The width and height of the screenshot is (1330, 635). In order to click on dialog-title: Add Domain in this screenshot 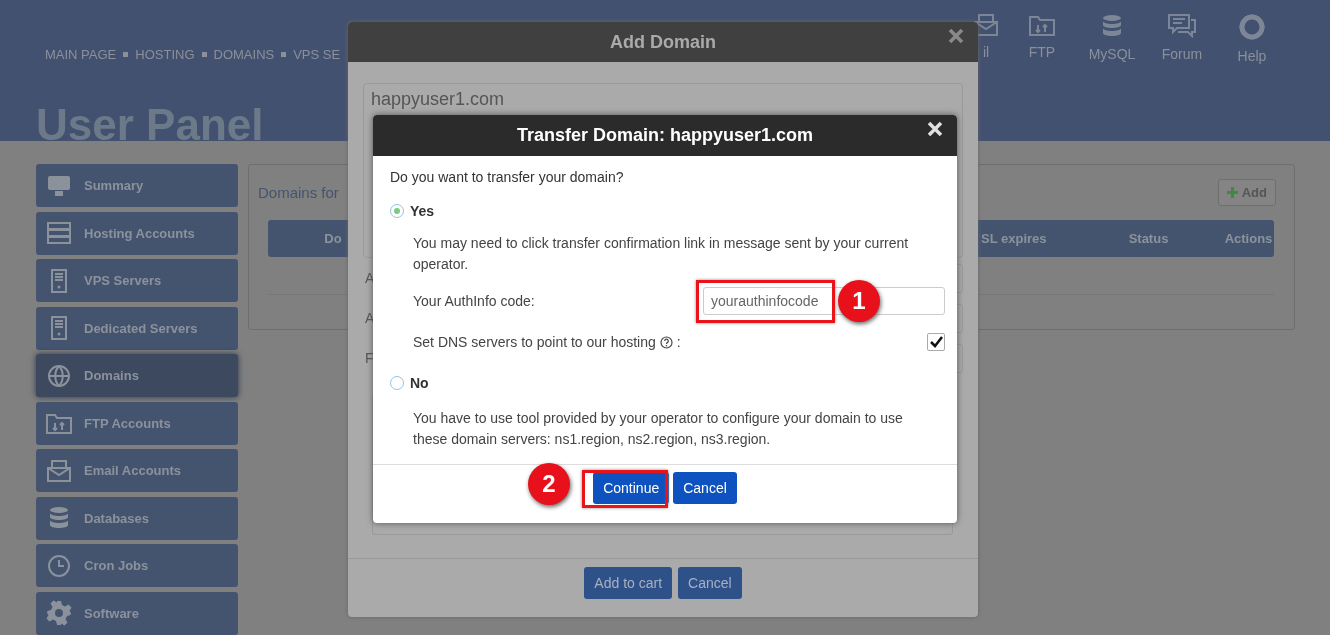, I will do `click(663, 42)`.